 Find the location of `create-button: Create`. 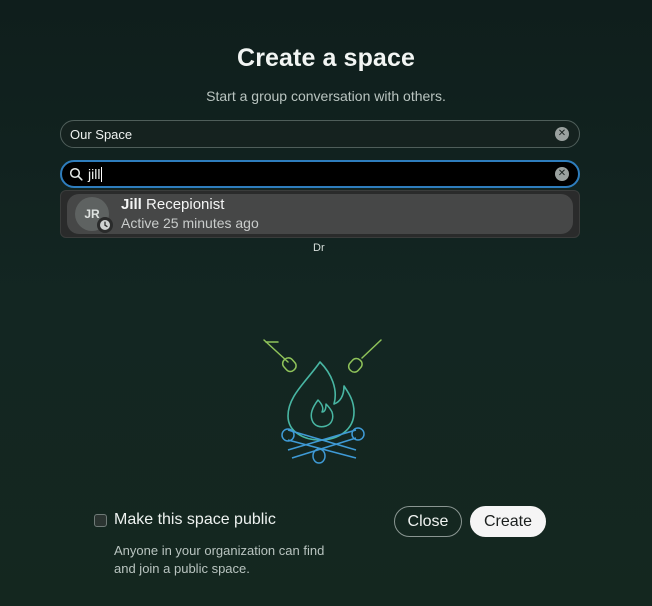

create-button: Create is located at coordinates (508, 521).